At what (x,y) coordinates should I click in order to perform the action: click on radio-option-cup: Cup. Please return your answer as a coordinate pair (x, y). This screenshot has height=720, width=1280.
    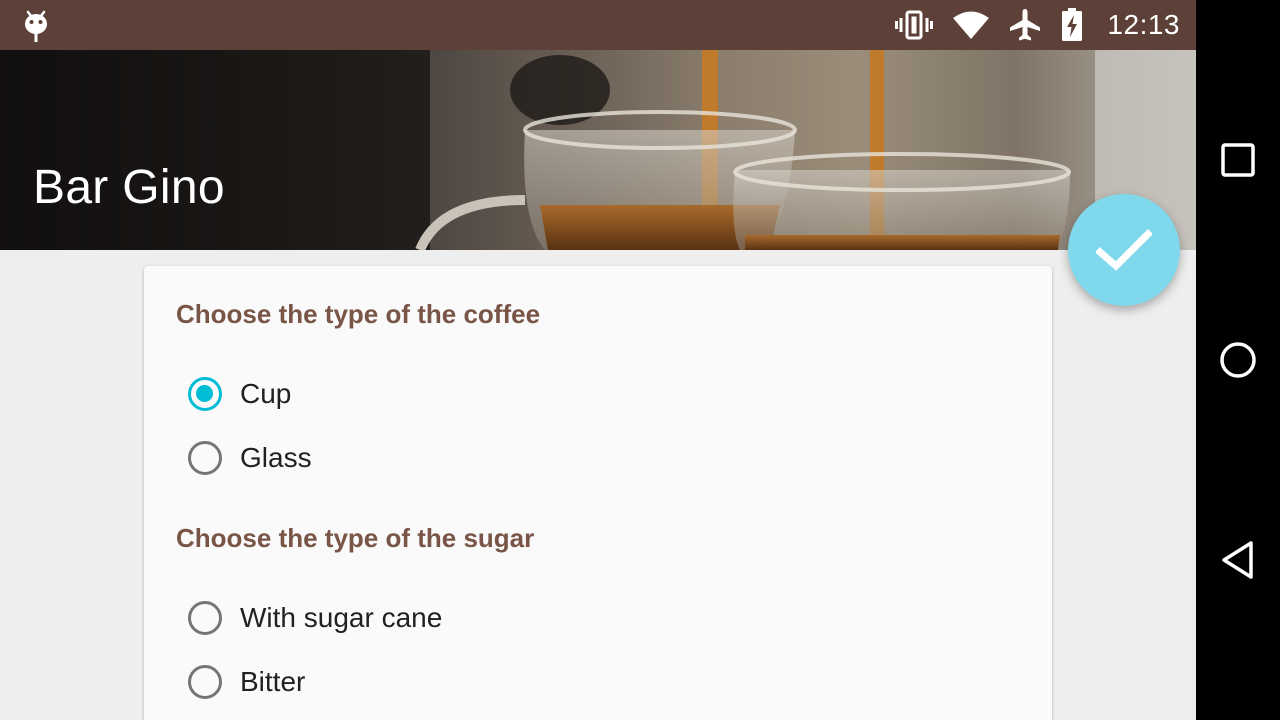
    Looking at the image, I should click on (239, 394).